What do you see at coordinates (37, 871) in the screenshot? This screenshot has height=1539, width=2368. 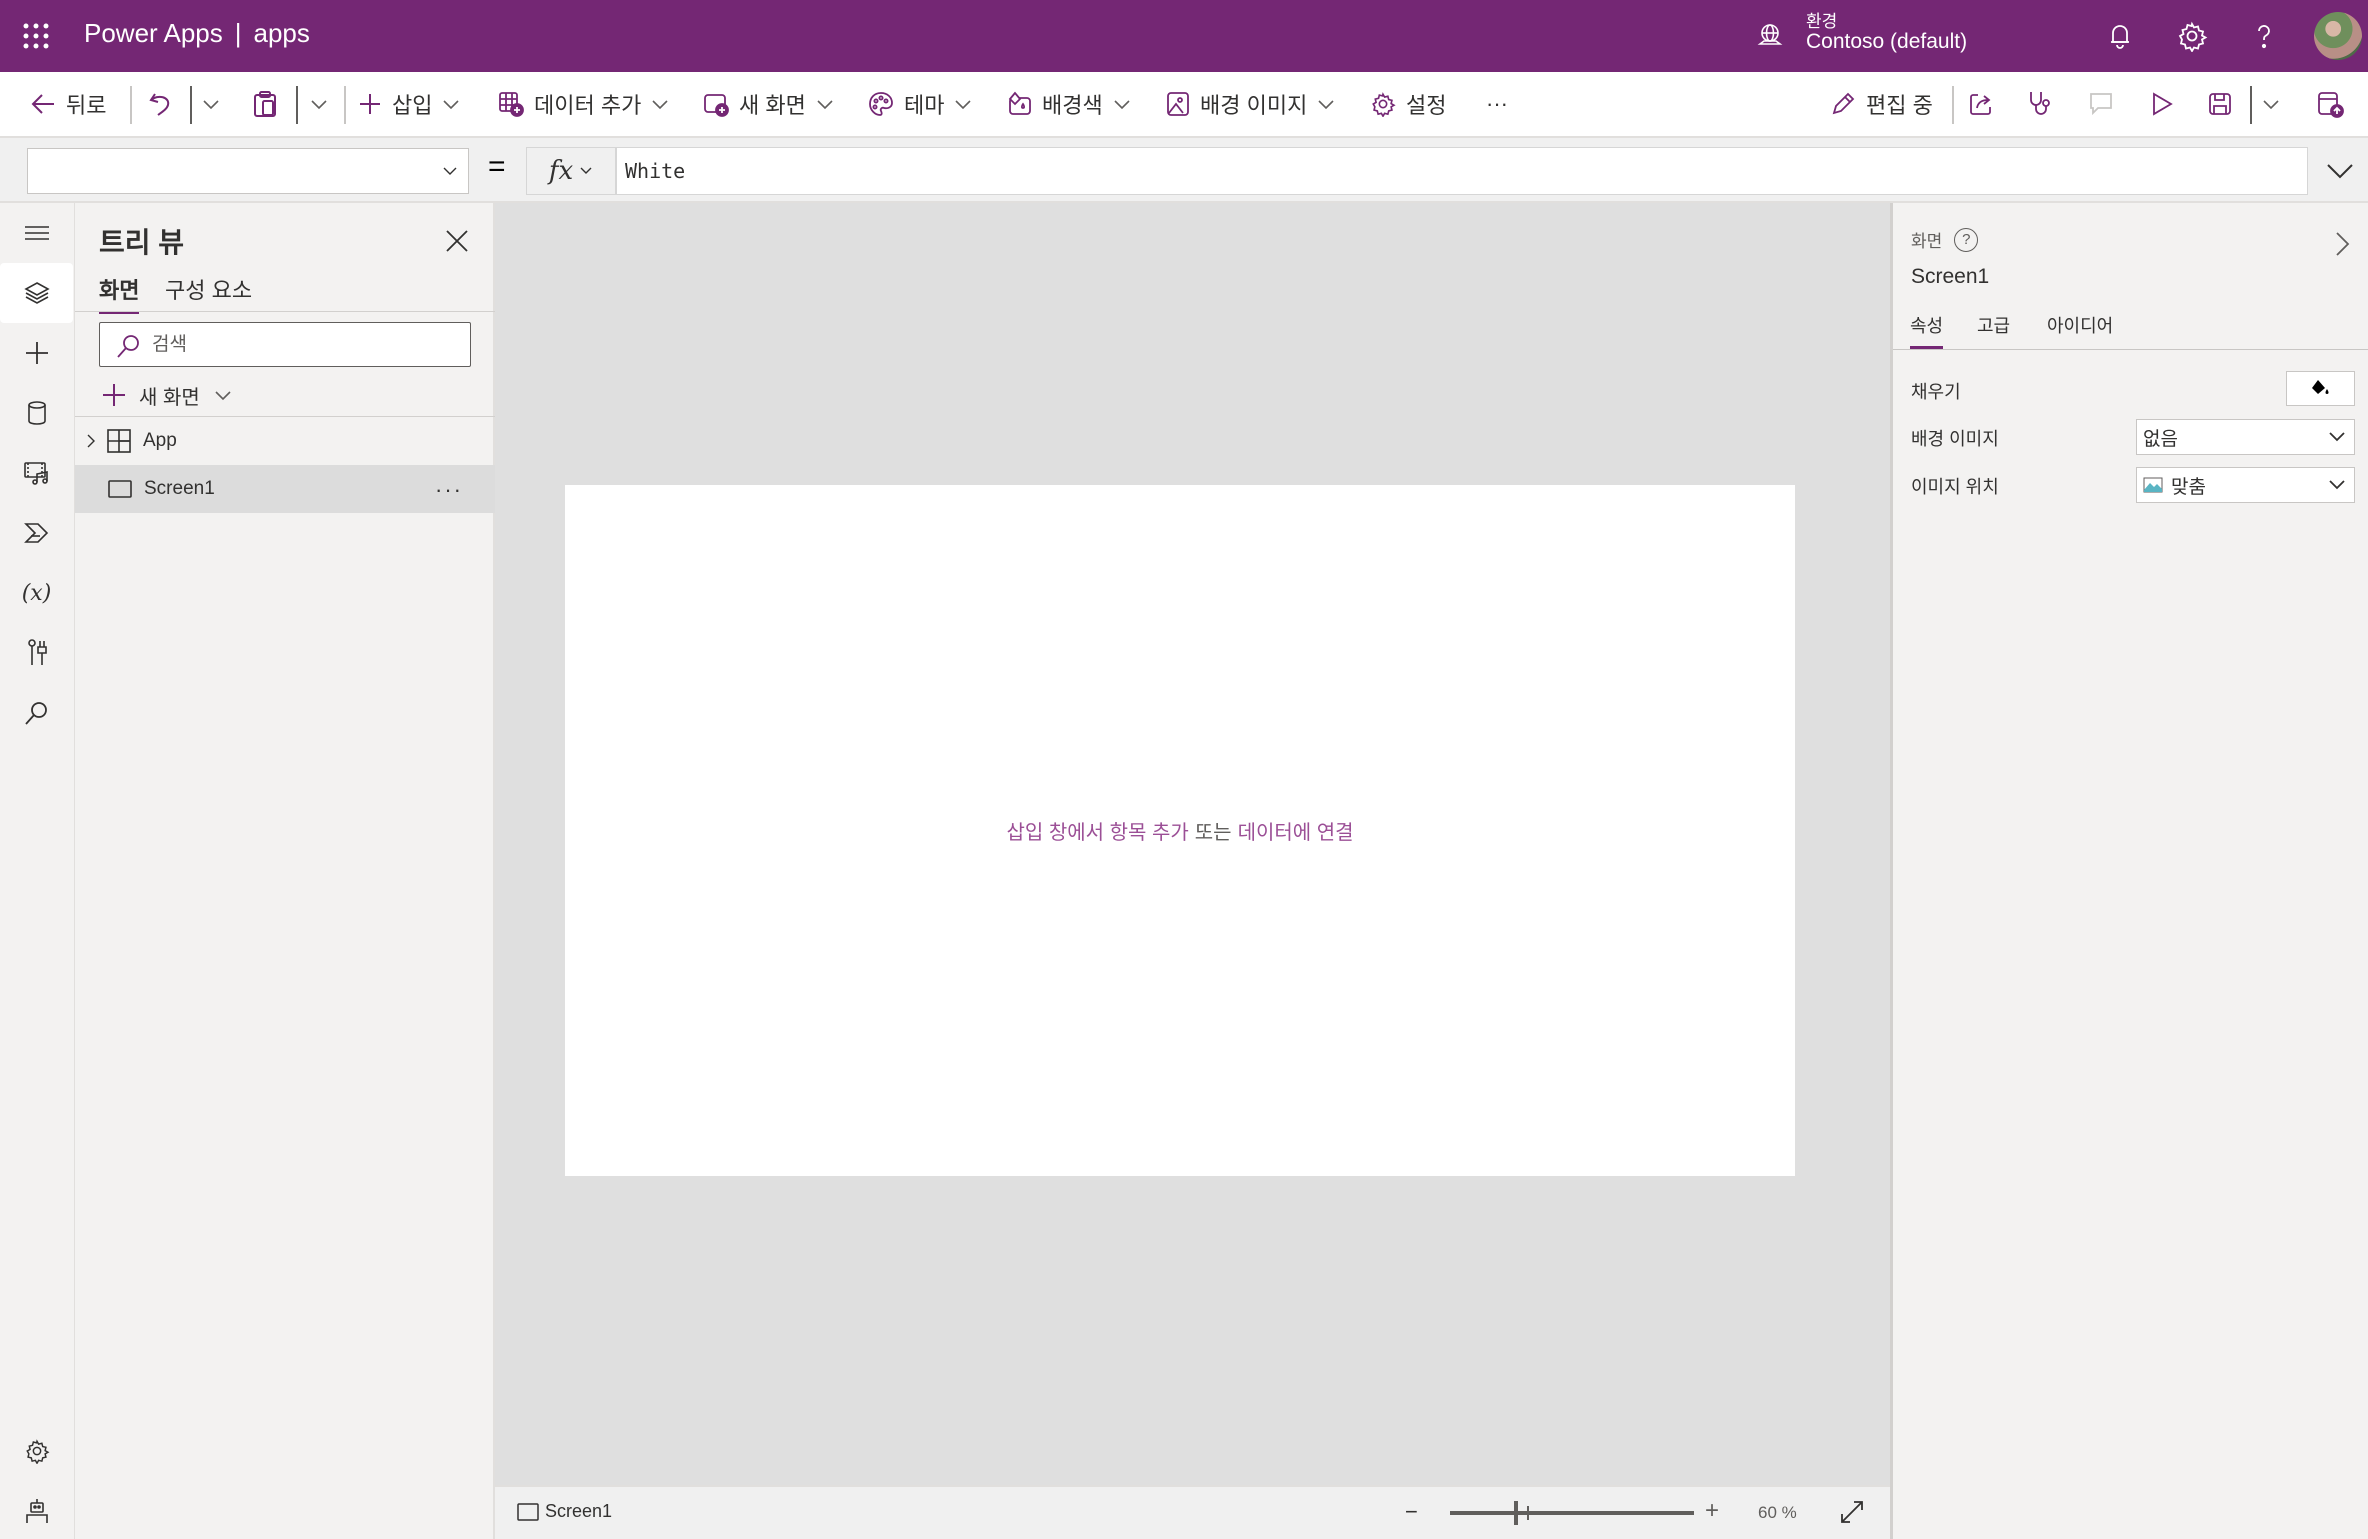 I see `left-nav-rail: (x)` at bounding box center [37, 871].